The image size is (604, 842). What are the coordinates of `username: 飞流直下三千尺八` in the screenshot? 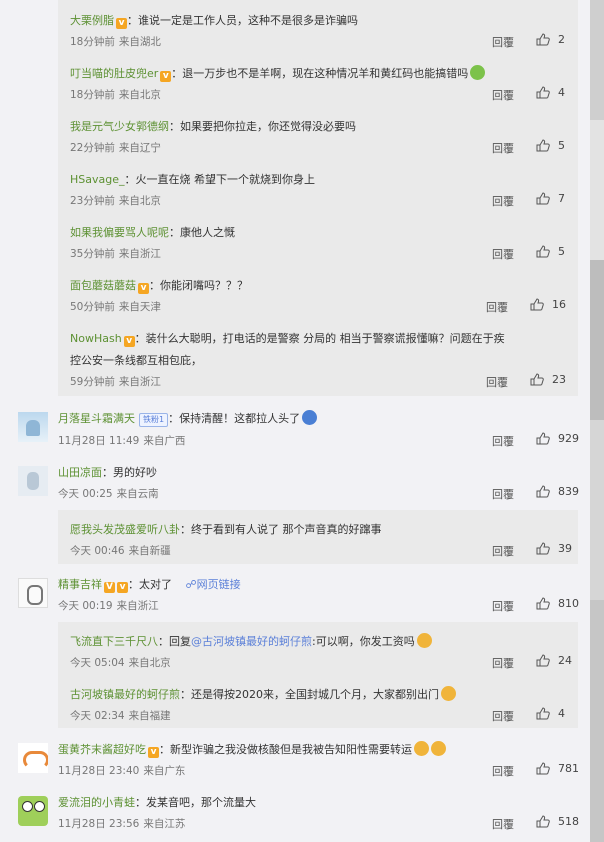 It's located at (114, 641).